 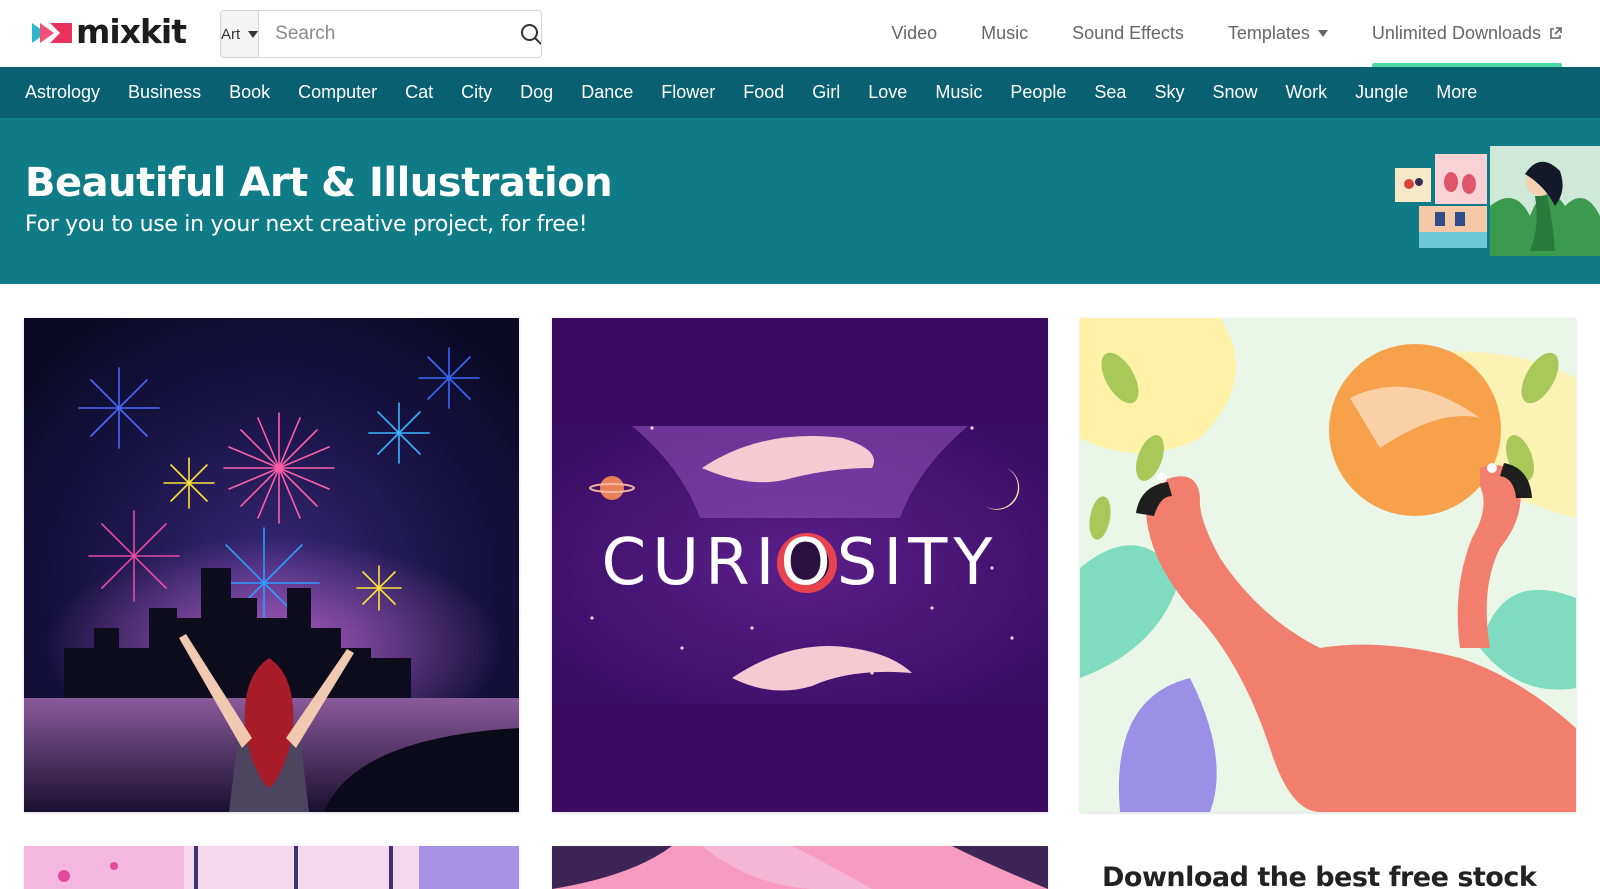 What do you see at coordinates (1038, 92) in the screenshot?
I see `category-people: People` at bounding box center [1038, 92].